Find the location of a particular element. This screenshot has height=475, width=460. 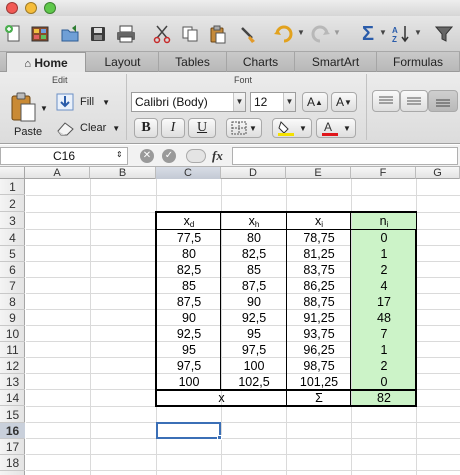

active-cell-selection is located at coordinates (188, 430).